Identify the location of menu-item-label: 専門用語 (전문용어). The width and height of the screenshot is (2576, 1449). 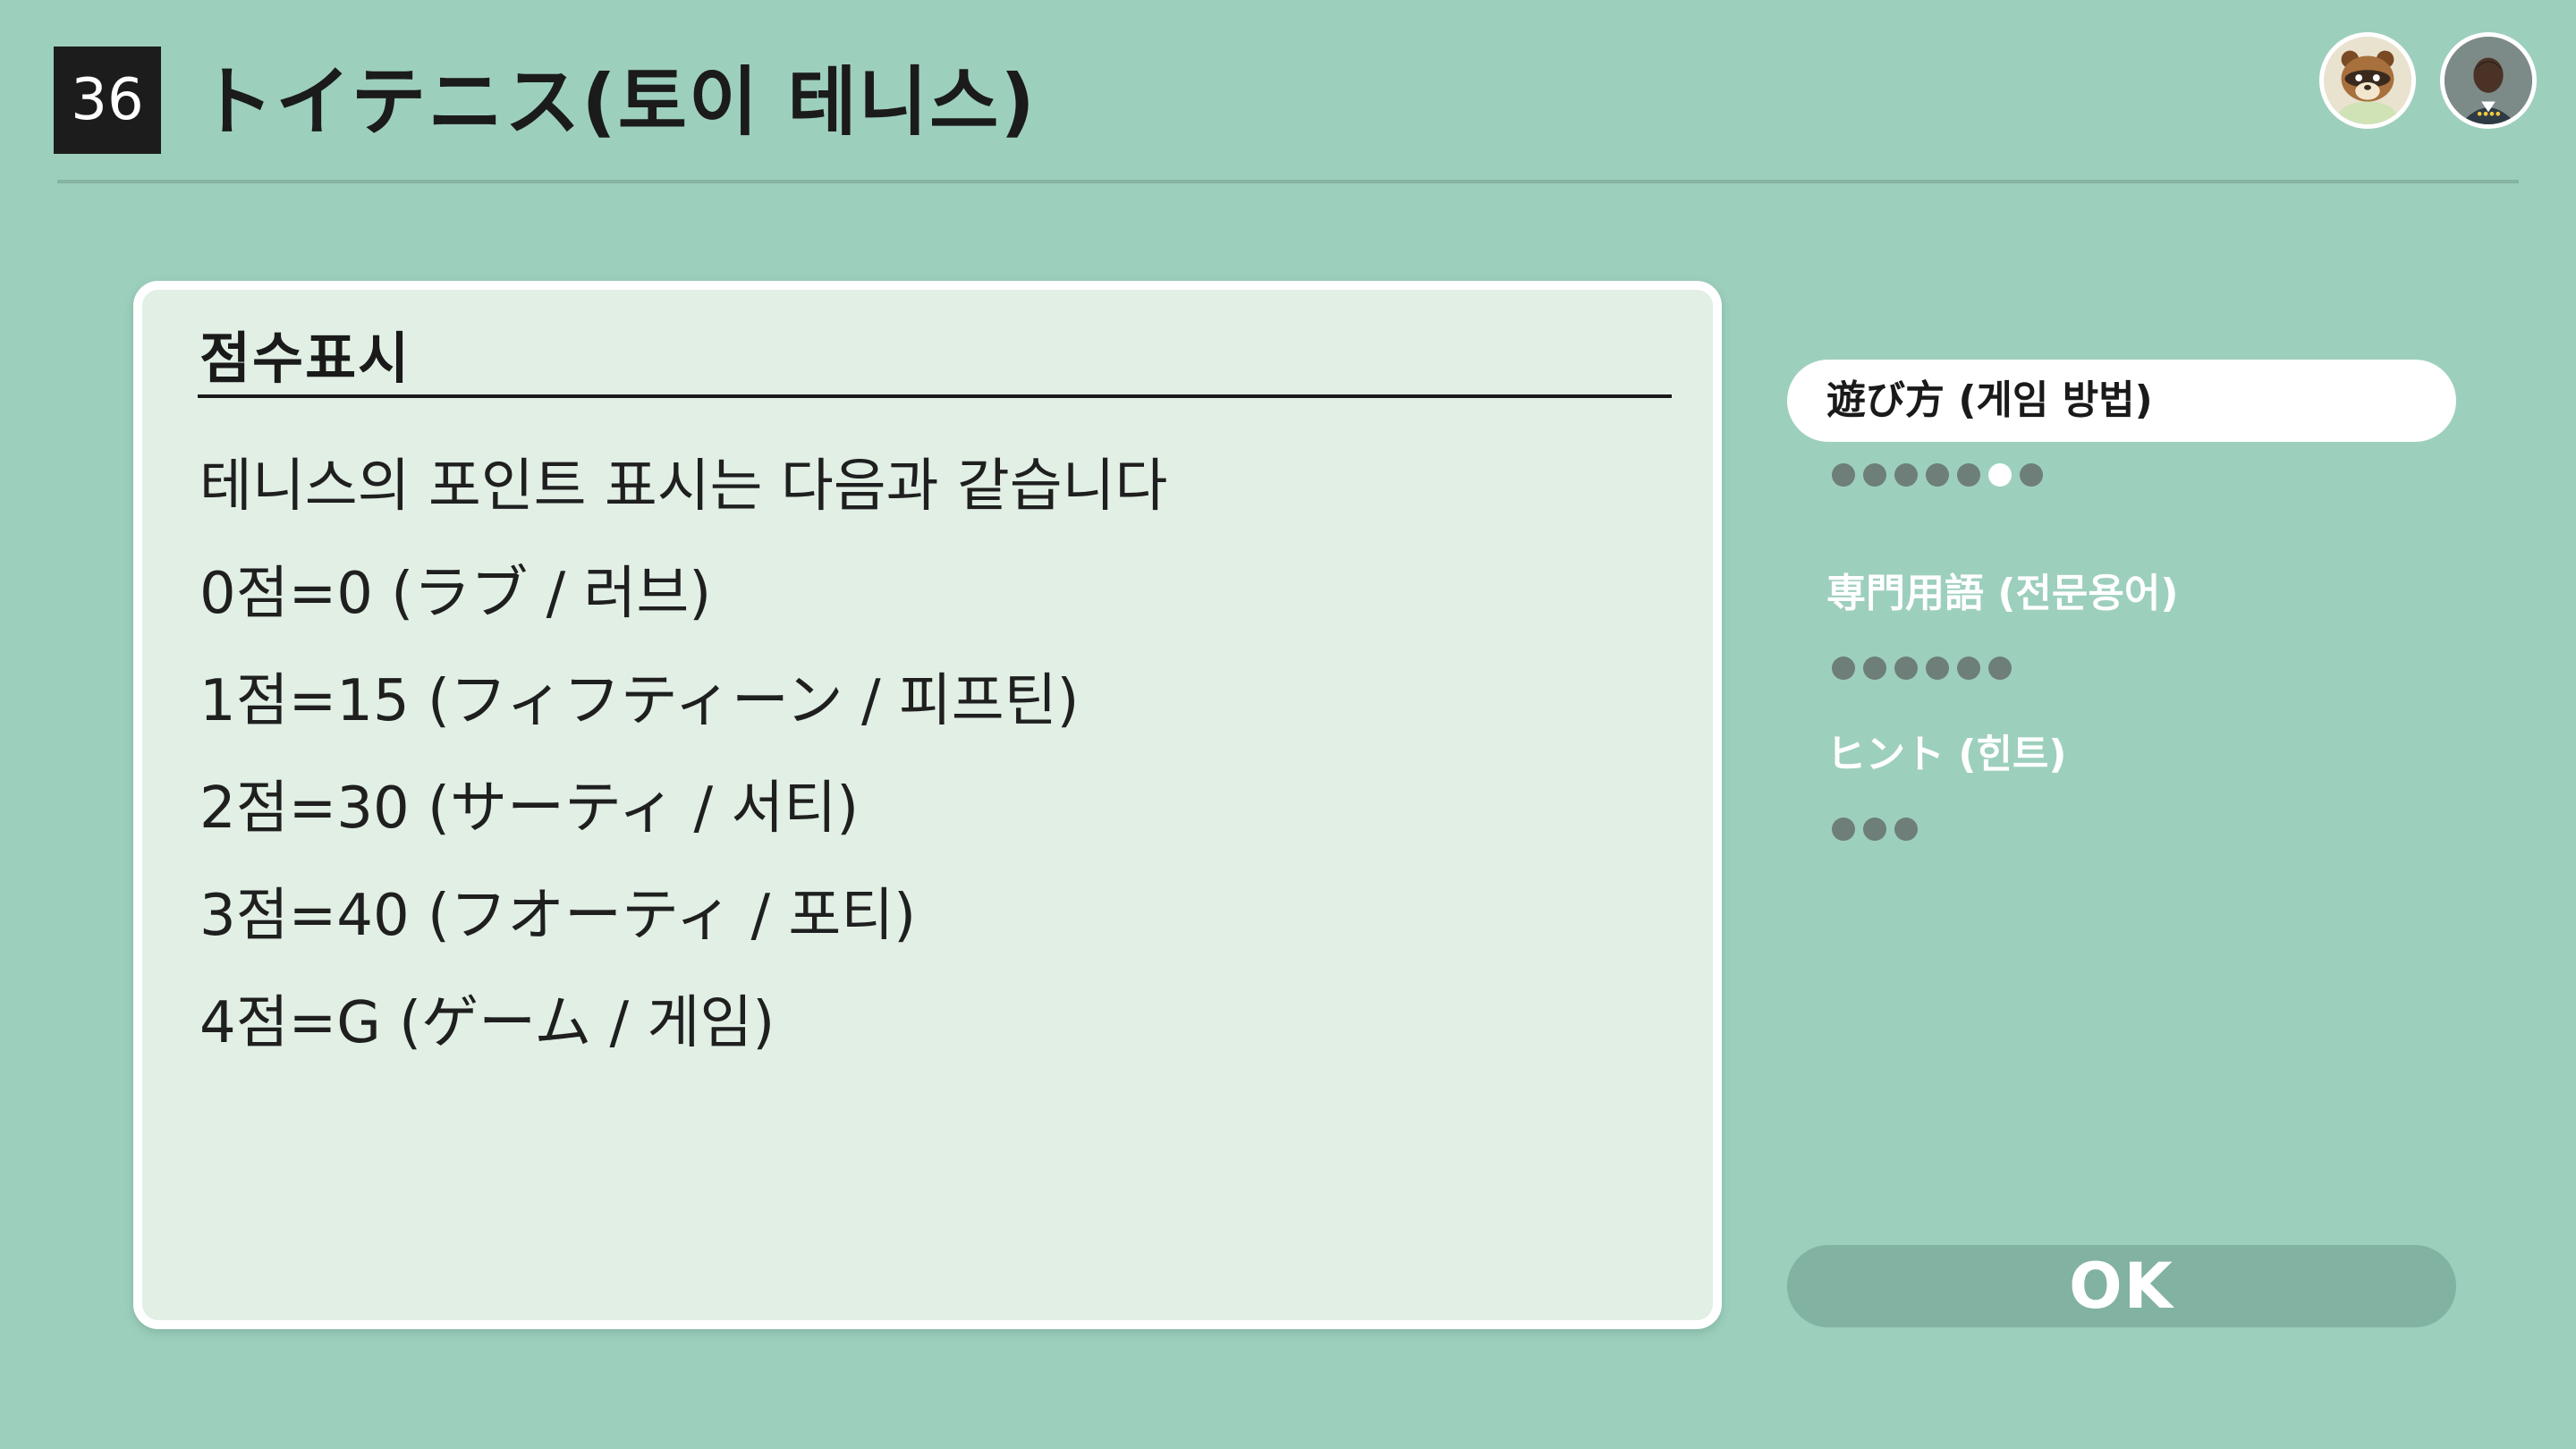
(2002, 593).